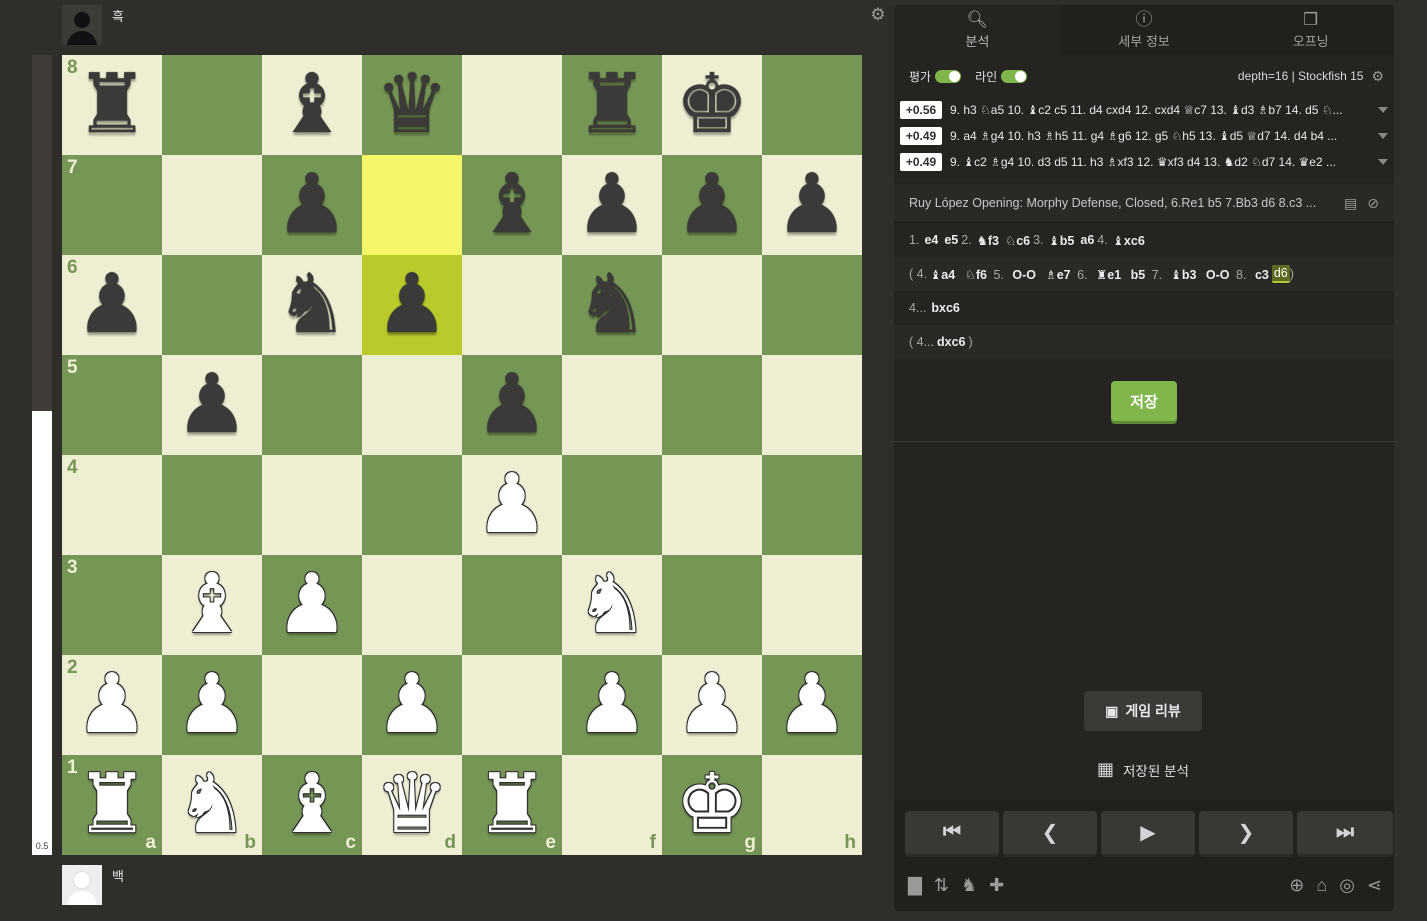 The image size is (1427, 921). Describe the element at coordinates (212, 505) in the screenshot. I see `square-b4` at that location.